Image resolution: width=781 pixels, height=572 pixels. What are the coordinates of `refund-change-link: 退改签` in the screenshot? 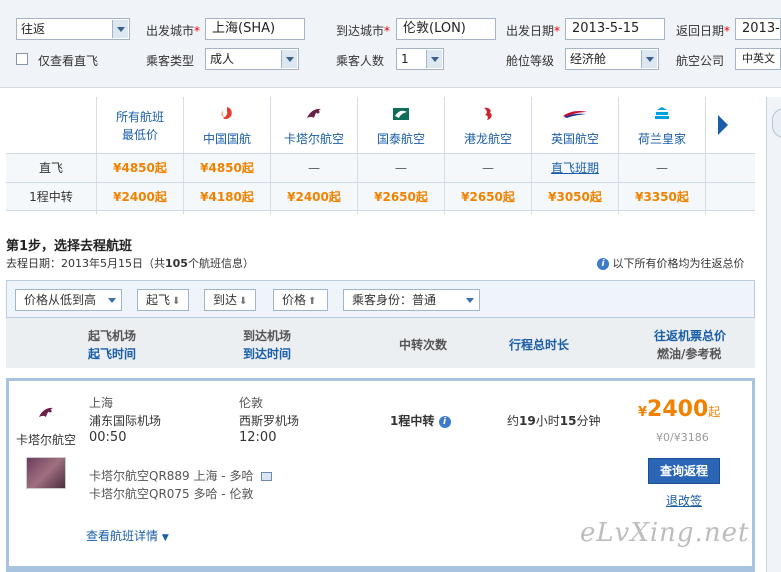 It's located at (684, 500).